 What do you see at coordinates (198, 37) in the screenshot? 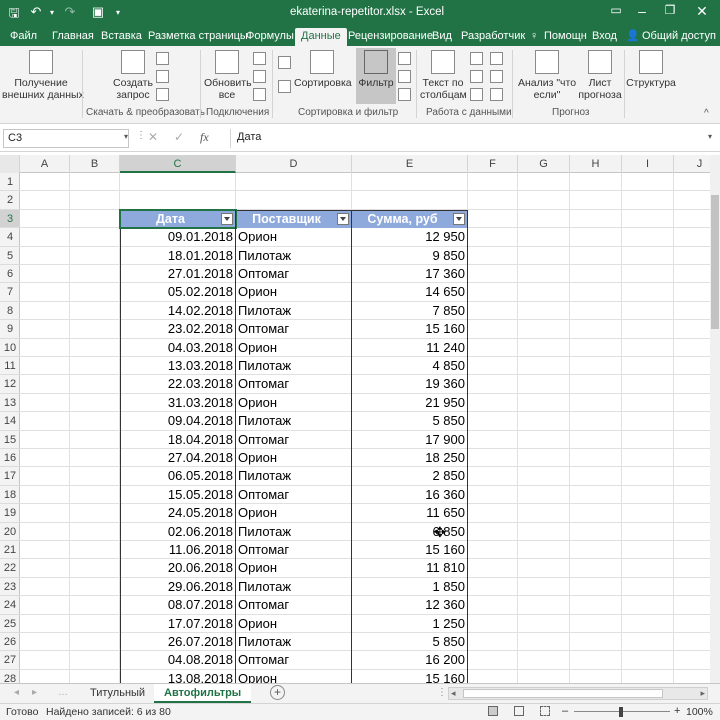
I see `tab-page-layout: Разметка страницы` at bounding box center [198, 37].